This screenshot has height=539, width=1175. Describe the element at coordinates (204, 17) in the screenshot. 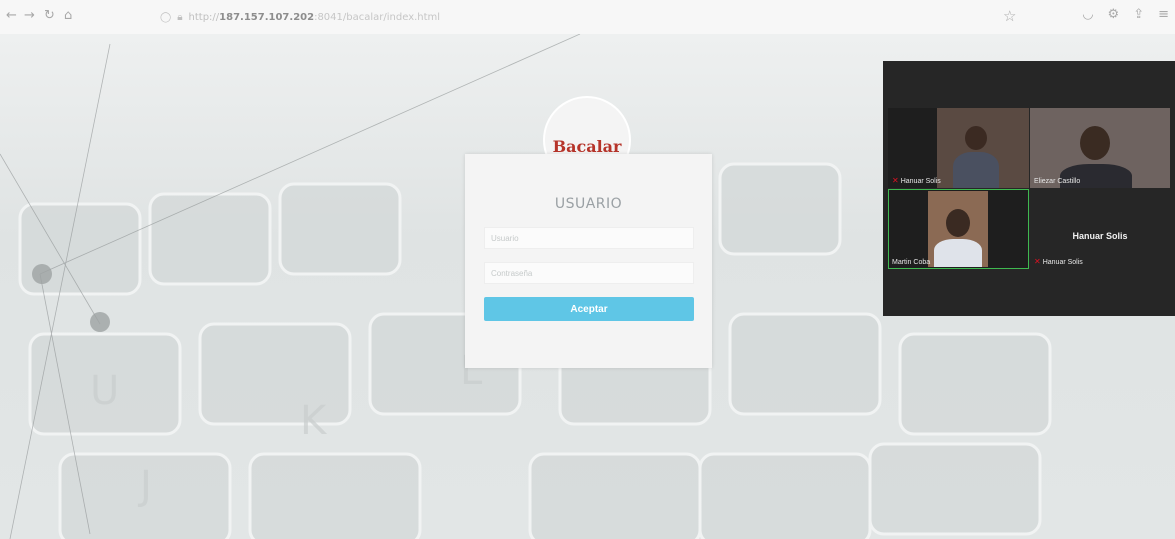

I see `url-scheme: http://` at that location.